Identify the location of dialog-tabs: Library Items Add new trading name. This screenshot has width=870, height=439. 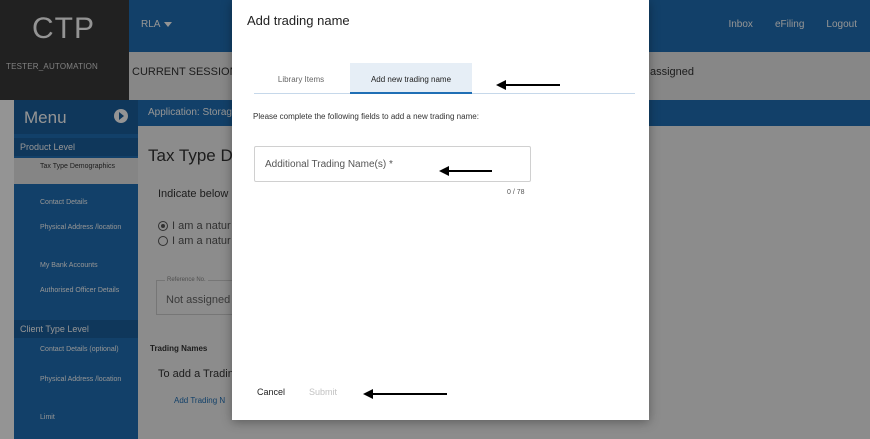
(444, 78).